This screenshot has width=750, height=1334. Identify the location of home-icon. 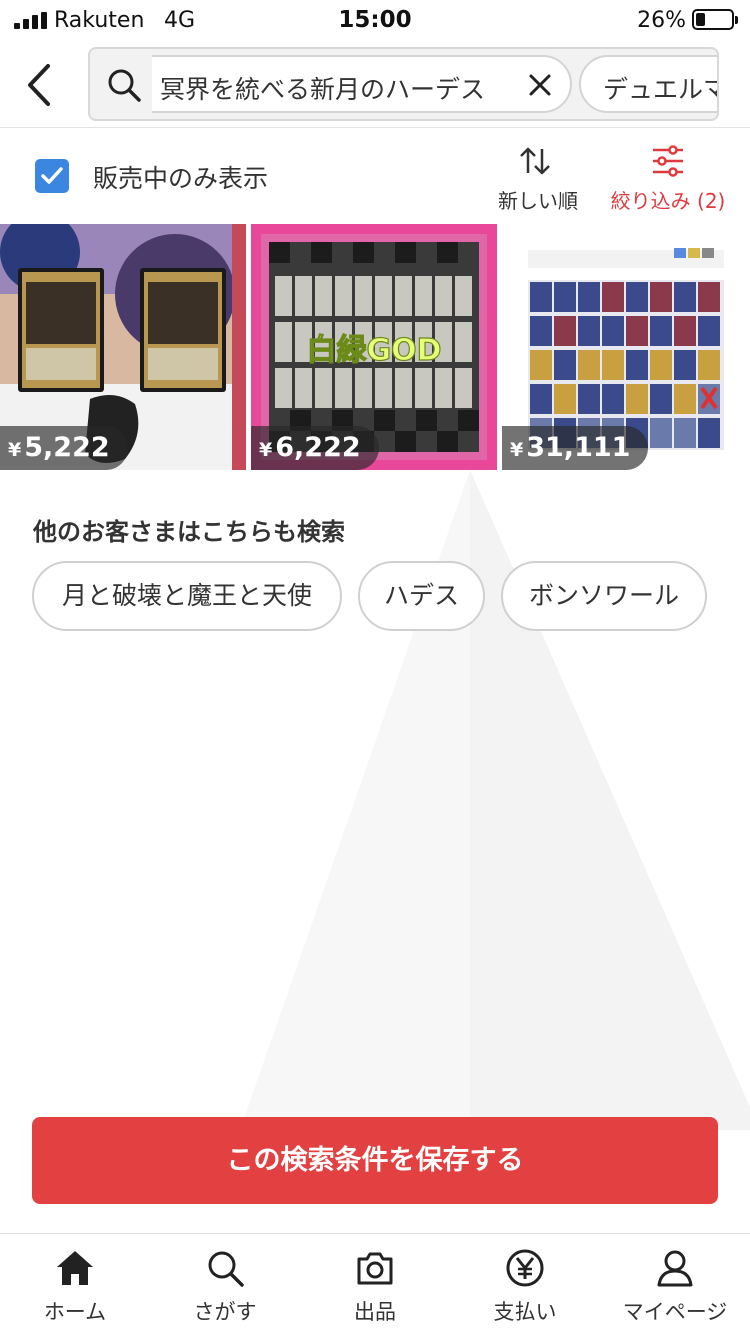
(75, 1268).